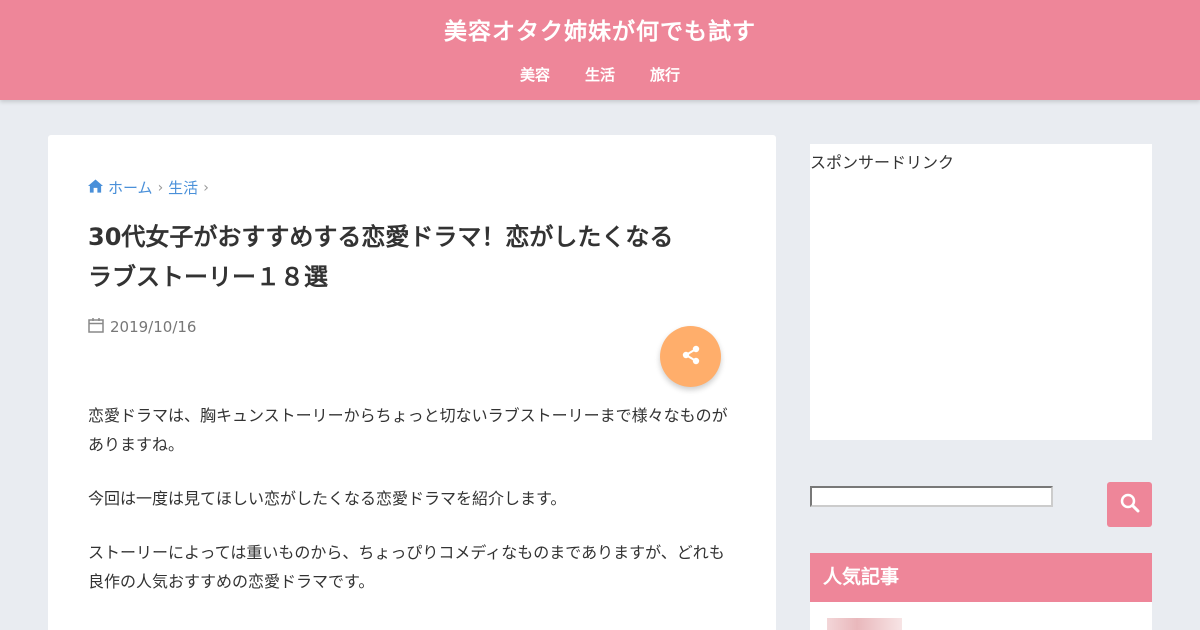 This screenshot has height=630, width=1200. What do you see at coordinates (600, 29) in the screenshot?
I see `site-title: 美容オタク姉妹が何でも試す` at bounding box center [600, 29].